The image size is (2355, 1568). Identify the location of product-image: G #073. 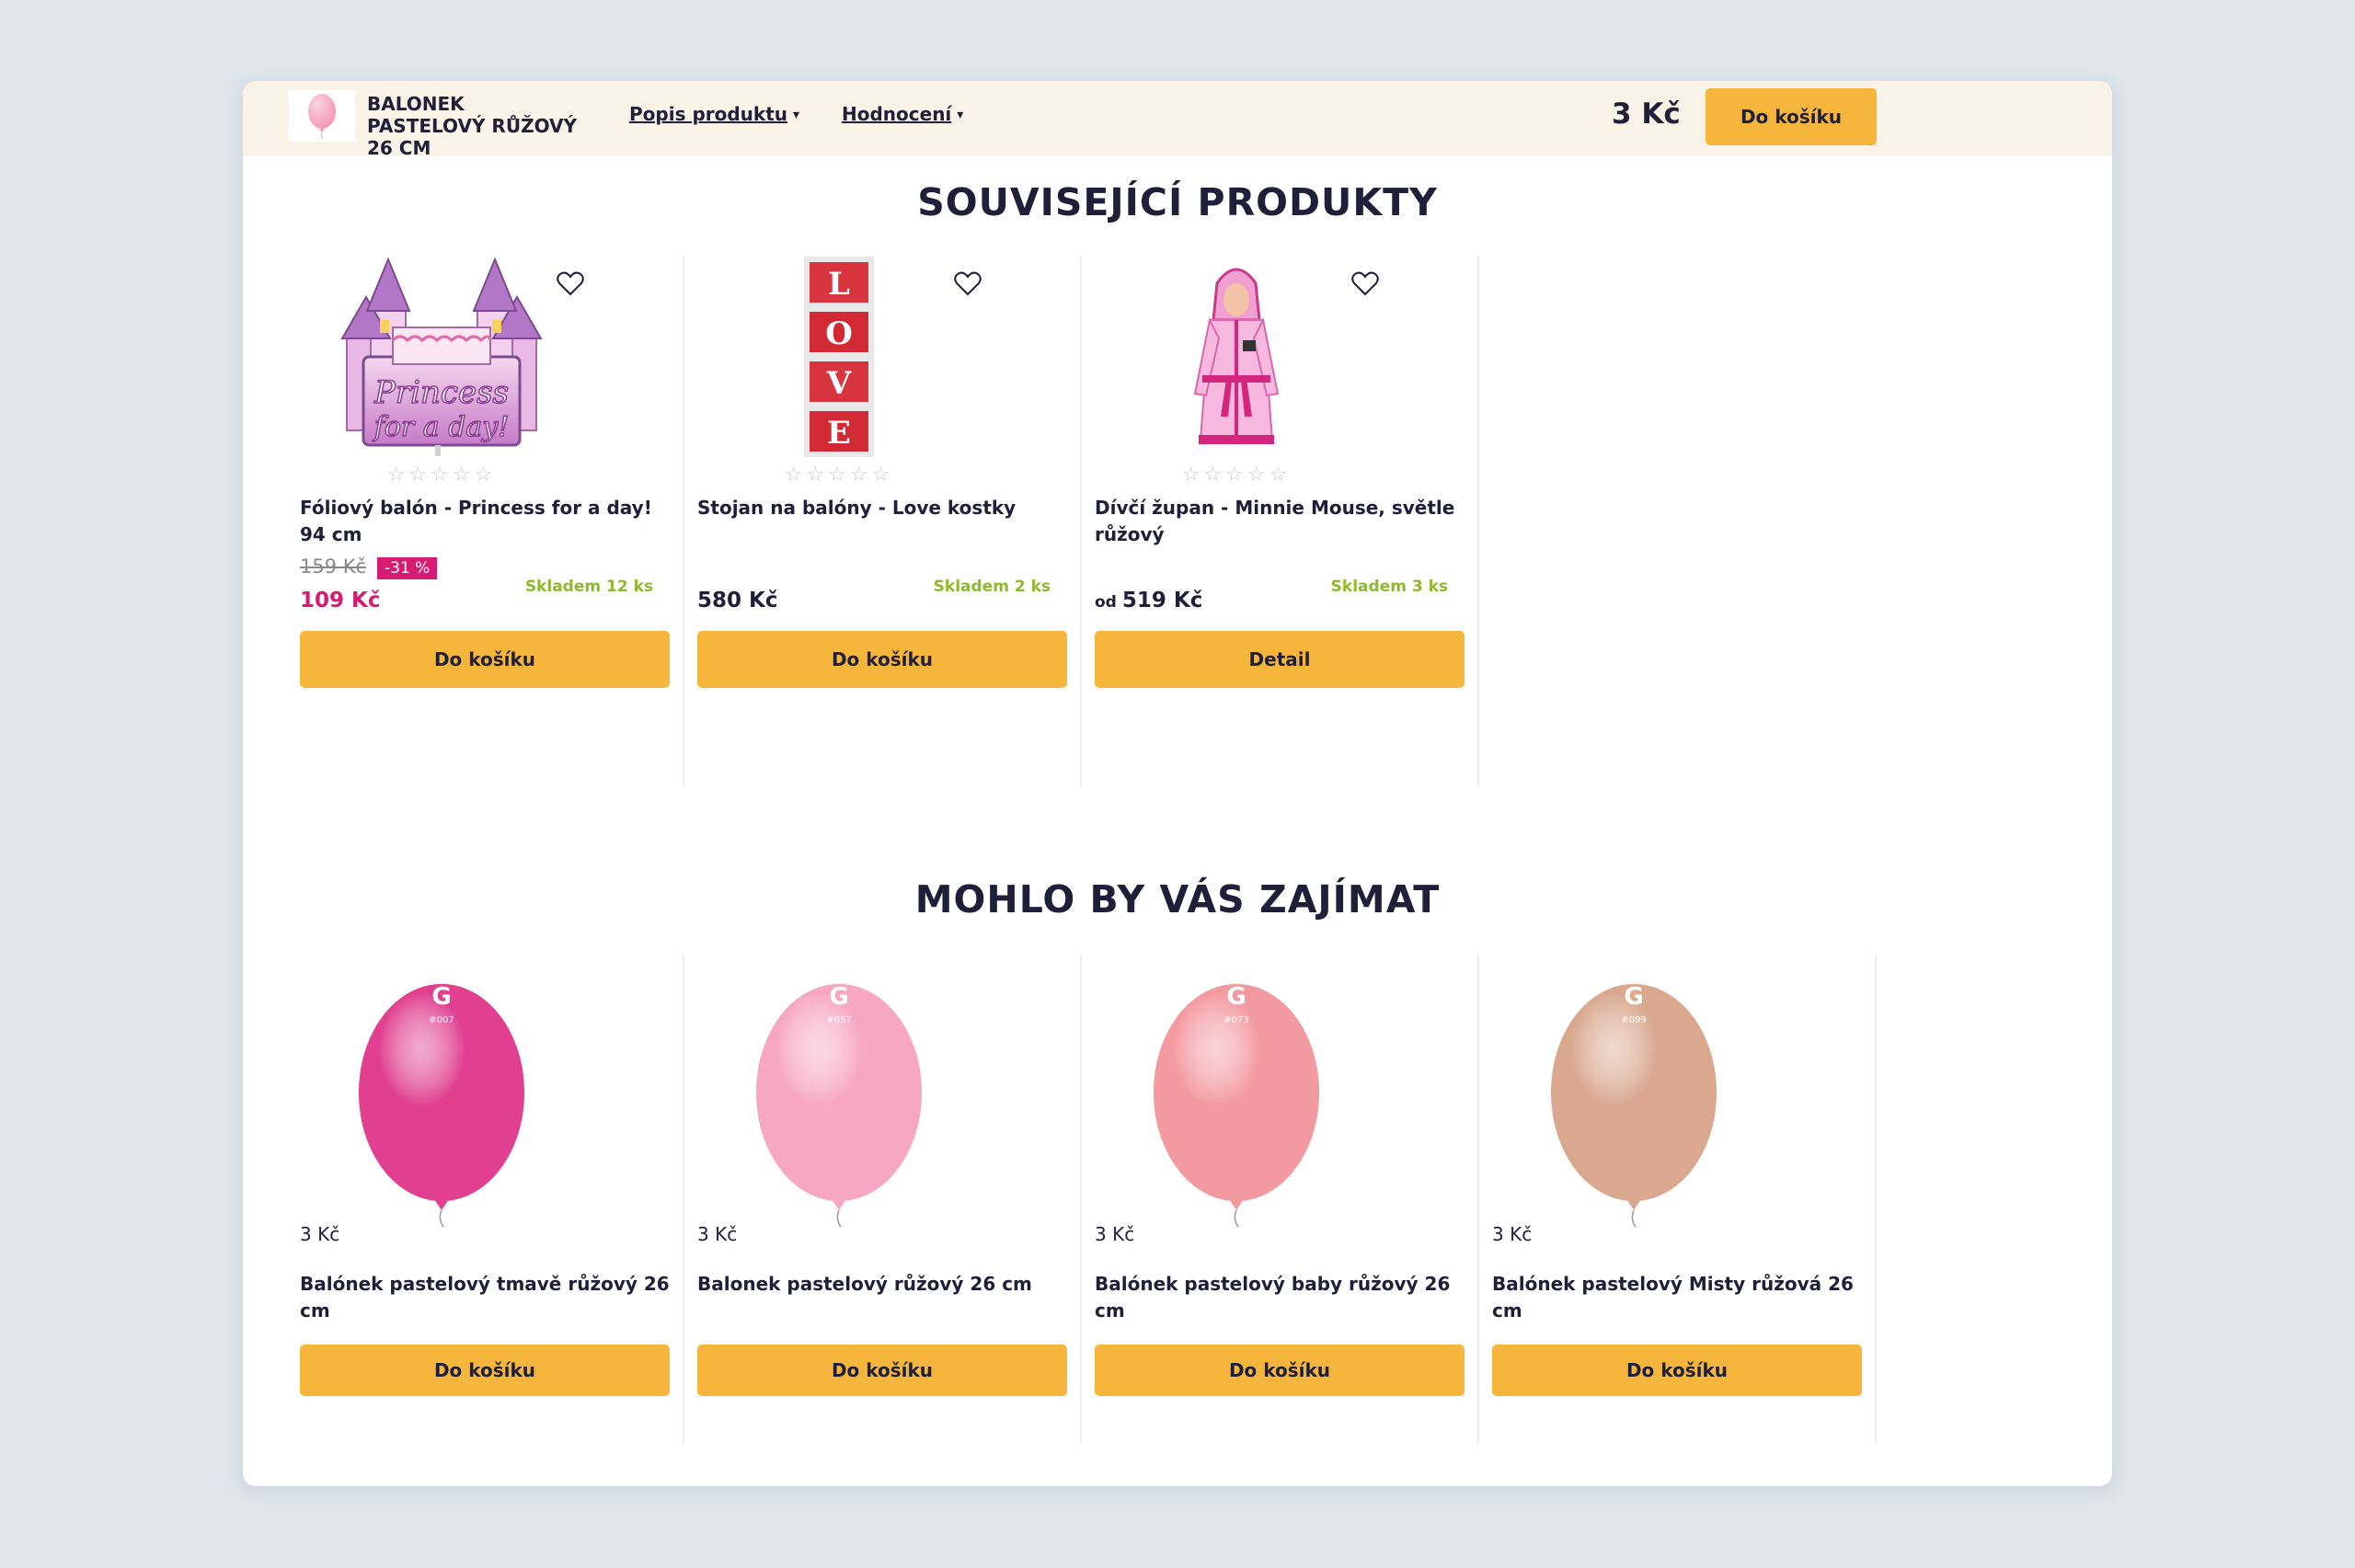
(1236, 1106).